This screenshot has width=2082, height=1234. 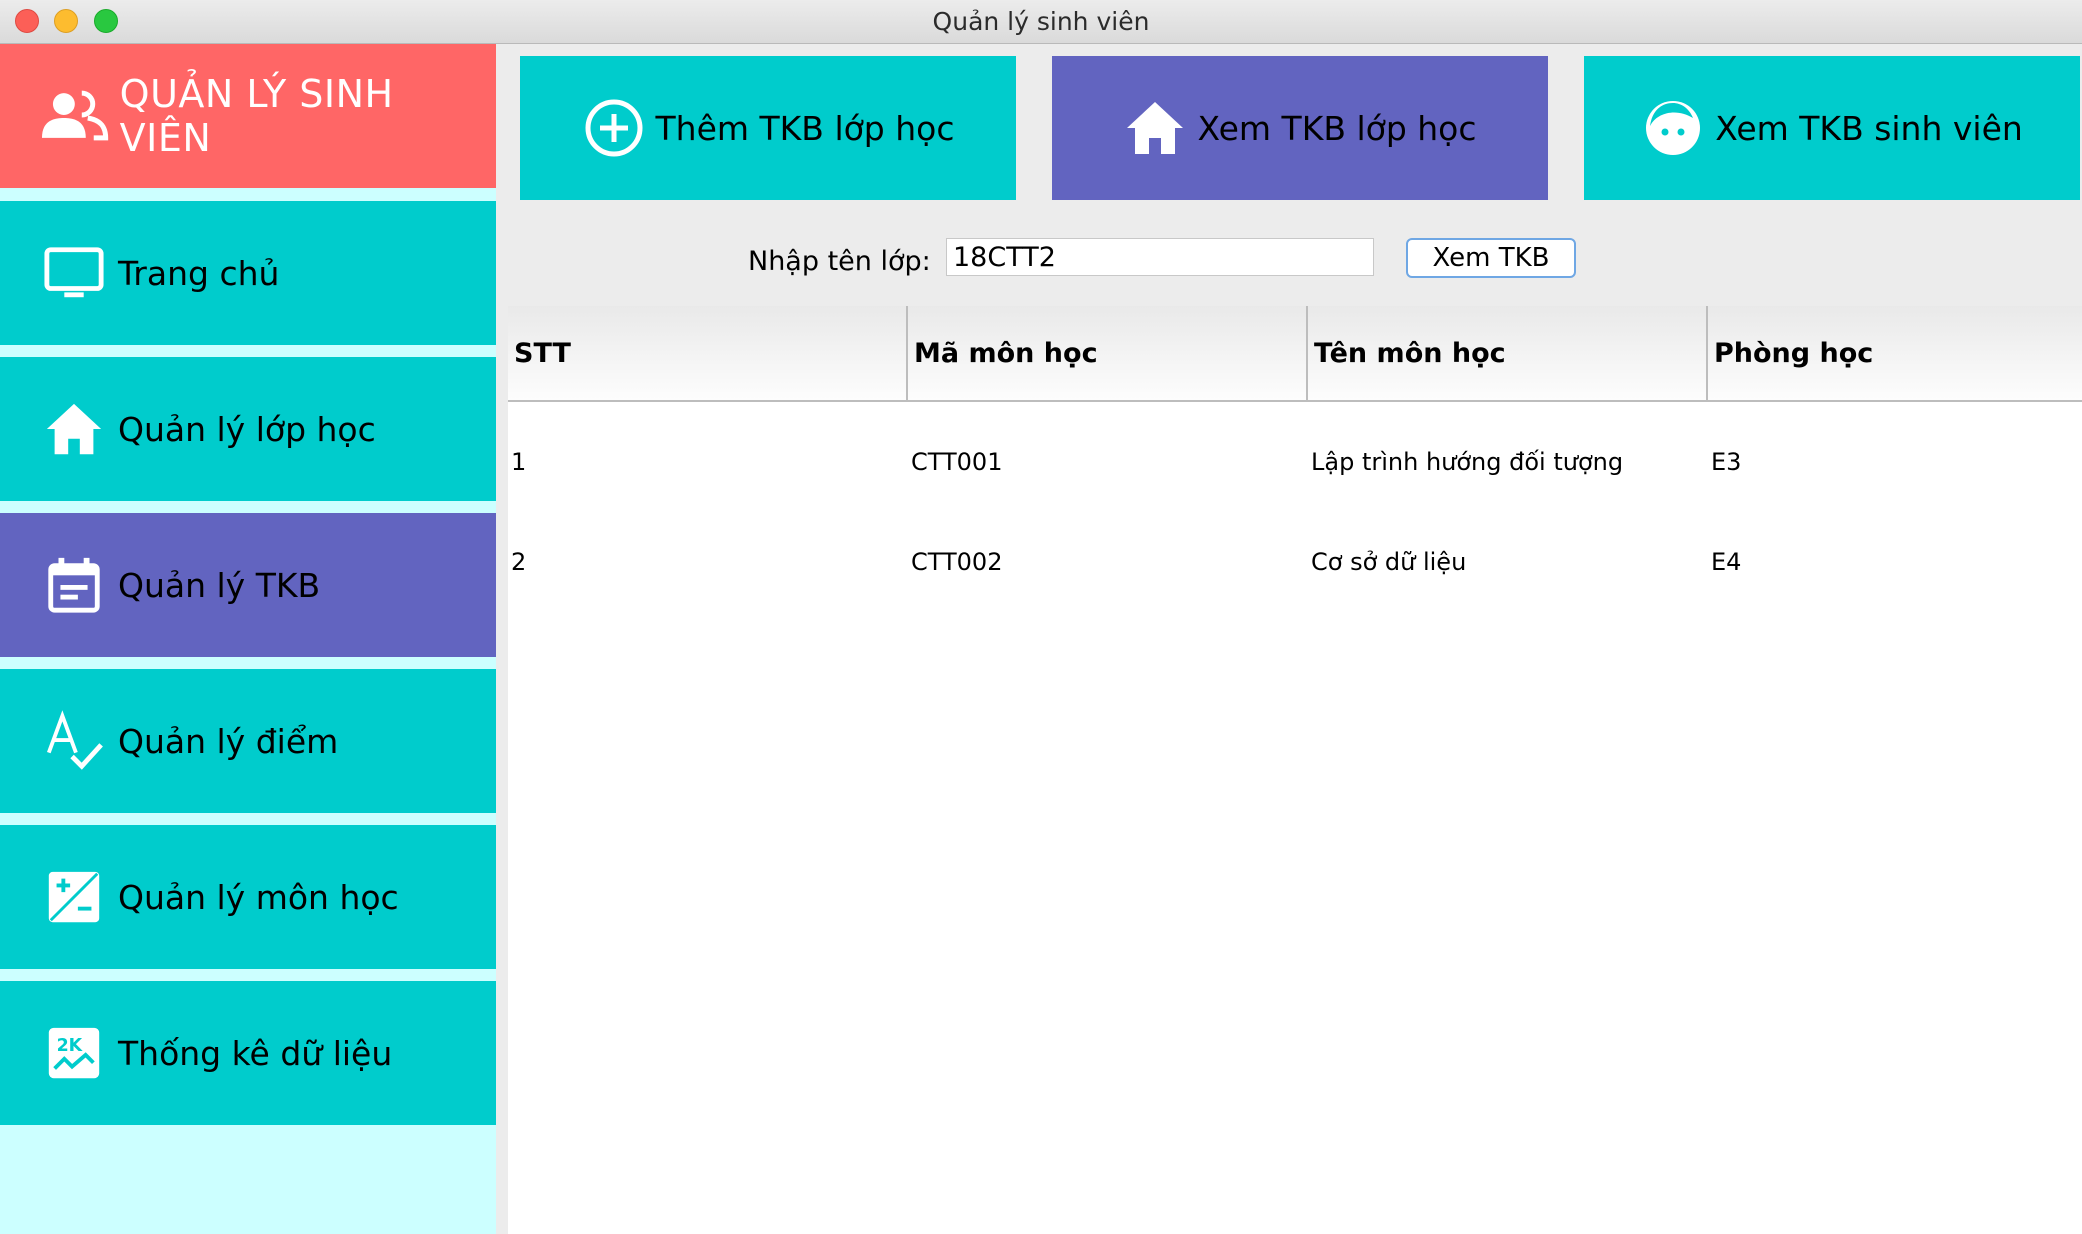 I want to click on column-header: Tên môn học, so click(x=1508, y=353).